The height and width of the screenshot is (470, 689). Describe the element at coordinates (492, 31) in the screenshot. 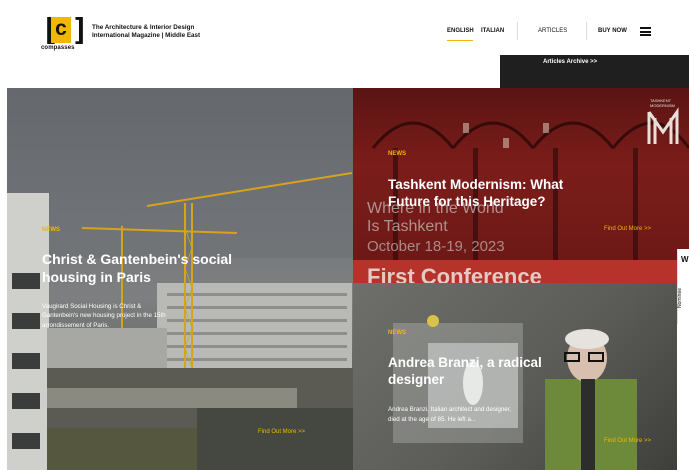

I see `language-italian-link: ITALIAN` at that location.